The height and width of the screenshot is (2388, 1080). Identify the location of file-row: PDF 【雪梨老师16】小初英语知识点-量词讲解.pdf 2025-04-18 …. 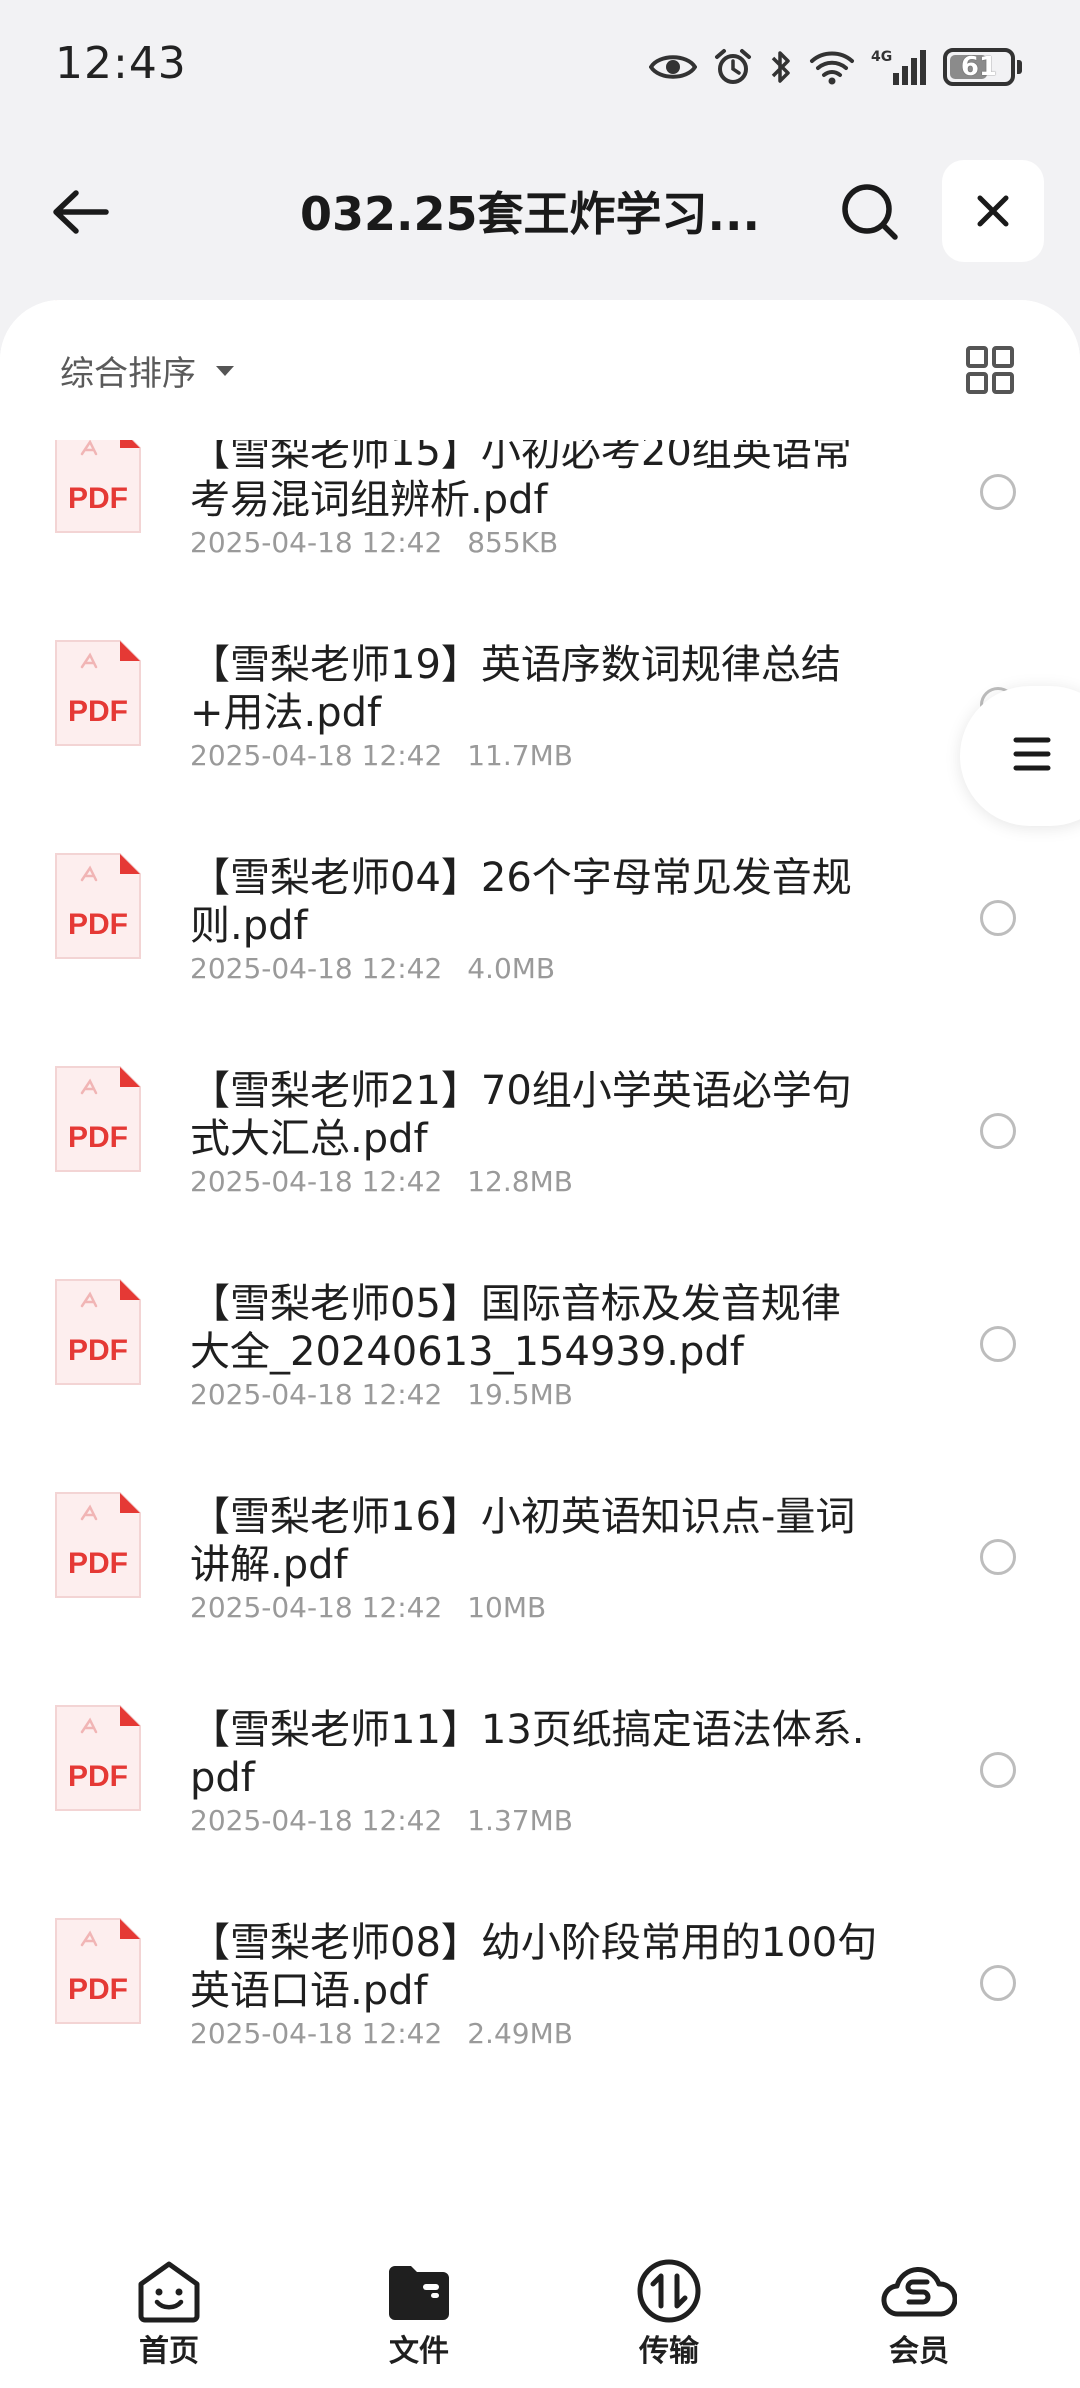
(540, 1557).